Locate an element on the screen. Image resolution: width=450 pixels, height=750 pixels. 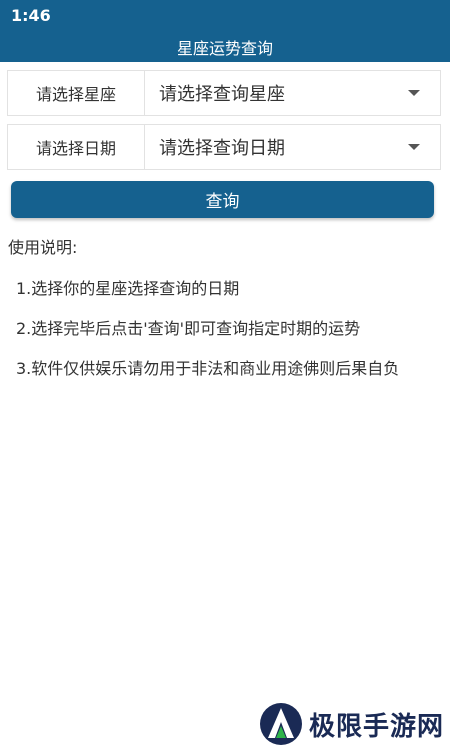
page-title: 星座运势查询 is located at coordinates (224, 48).